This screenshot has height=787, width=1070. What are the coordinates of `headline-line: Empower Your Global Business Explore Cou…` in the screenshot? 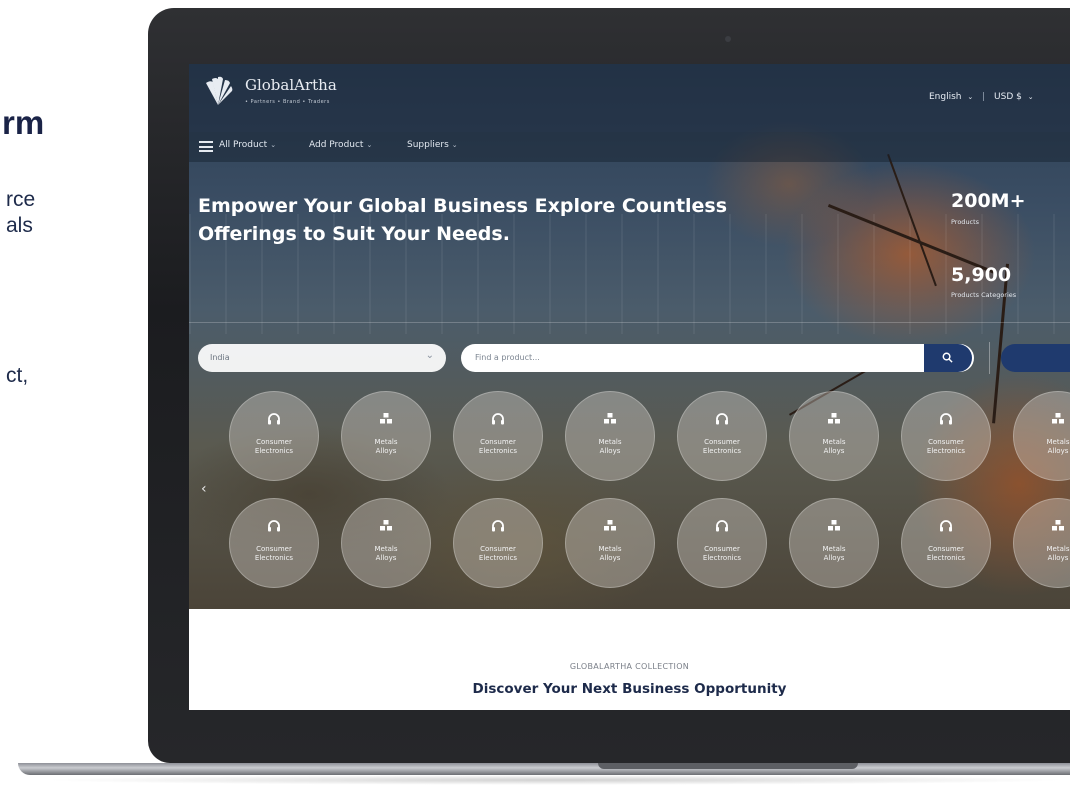 It's located at (463, 206).